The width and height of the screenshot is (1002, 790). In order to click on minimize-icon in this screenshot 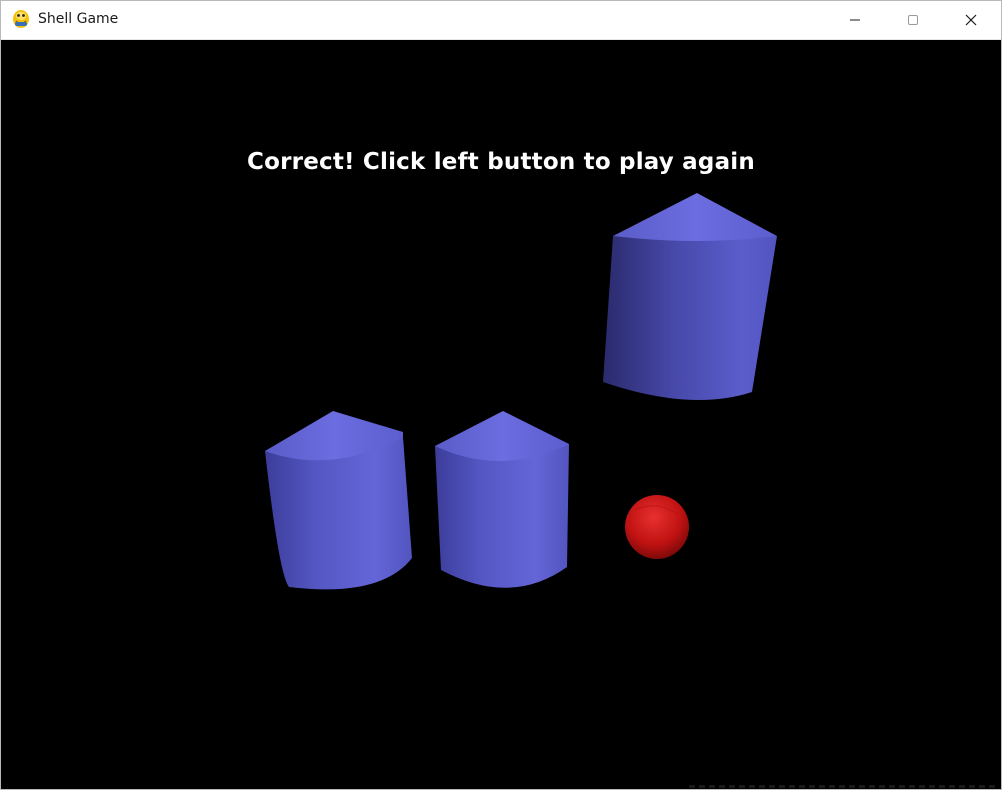, I will do `click(855, 20)`.